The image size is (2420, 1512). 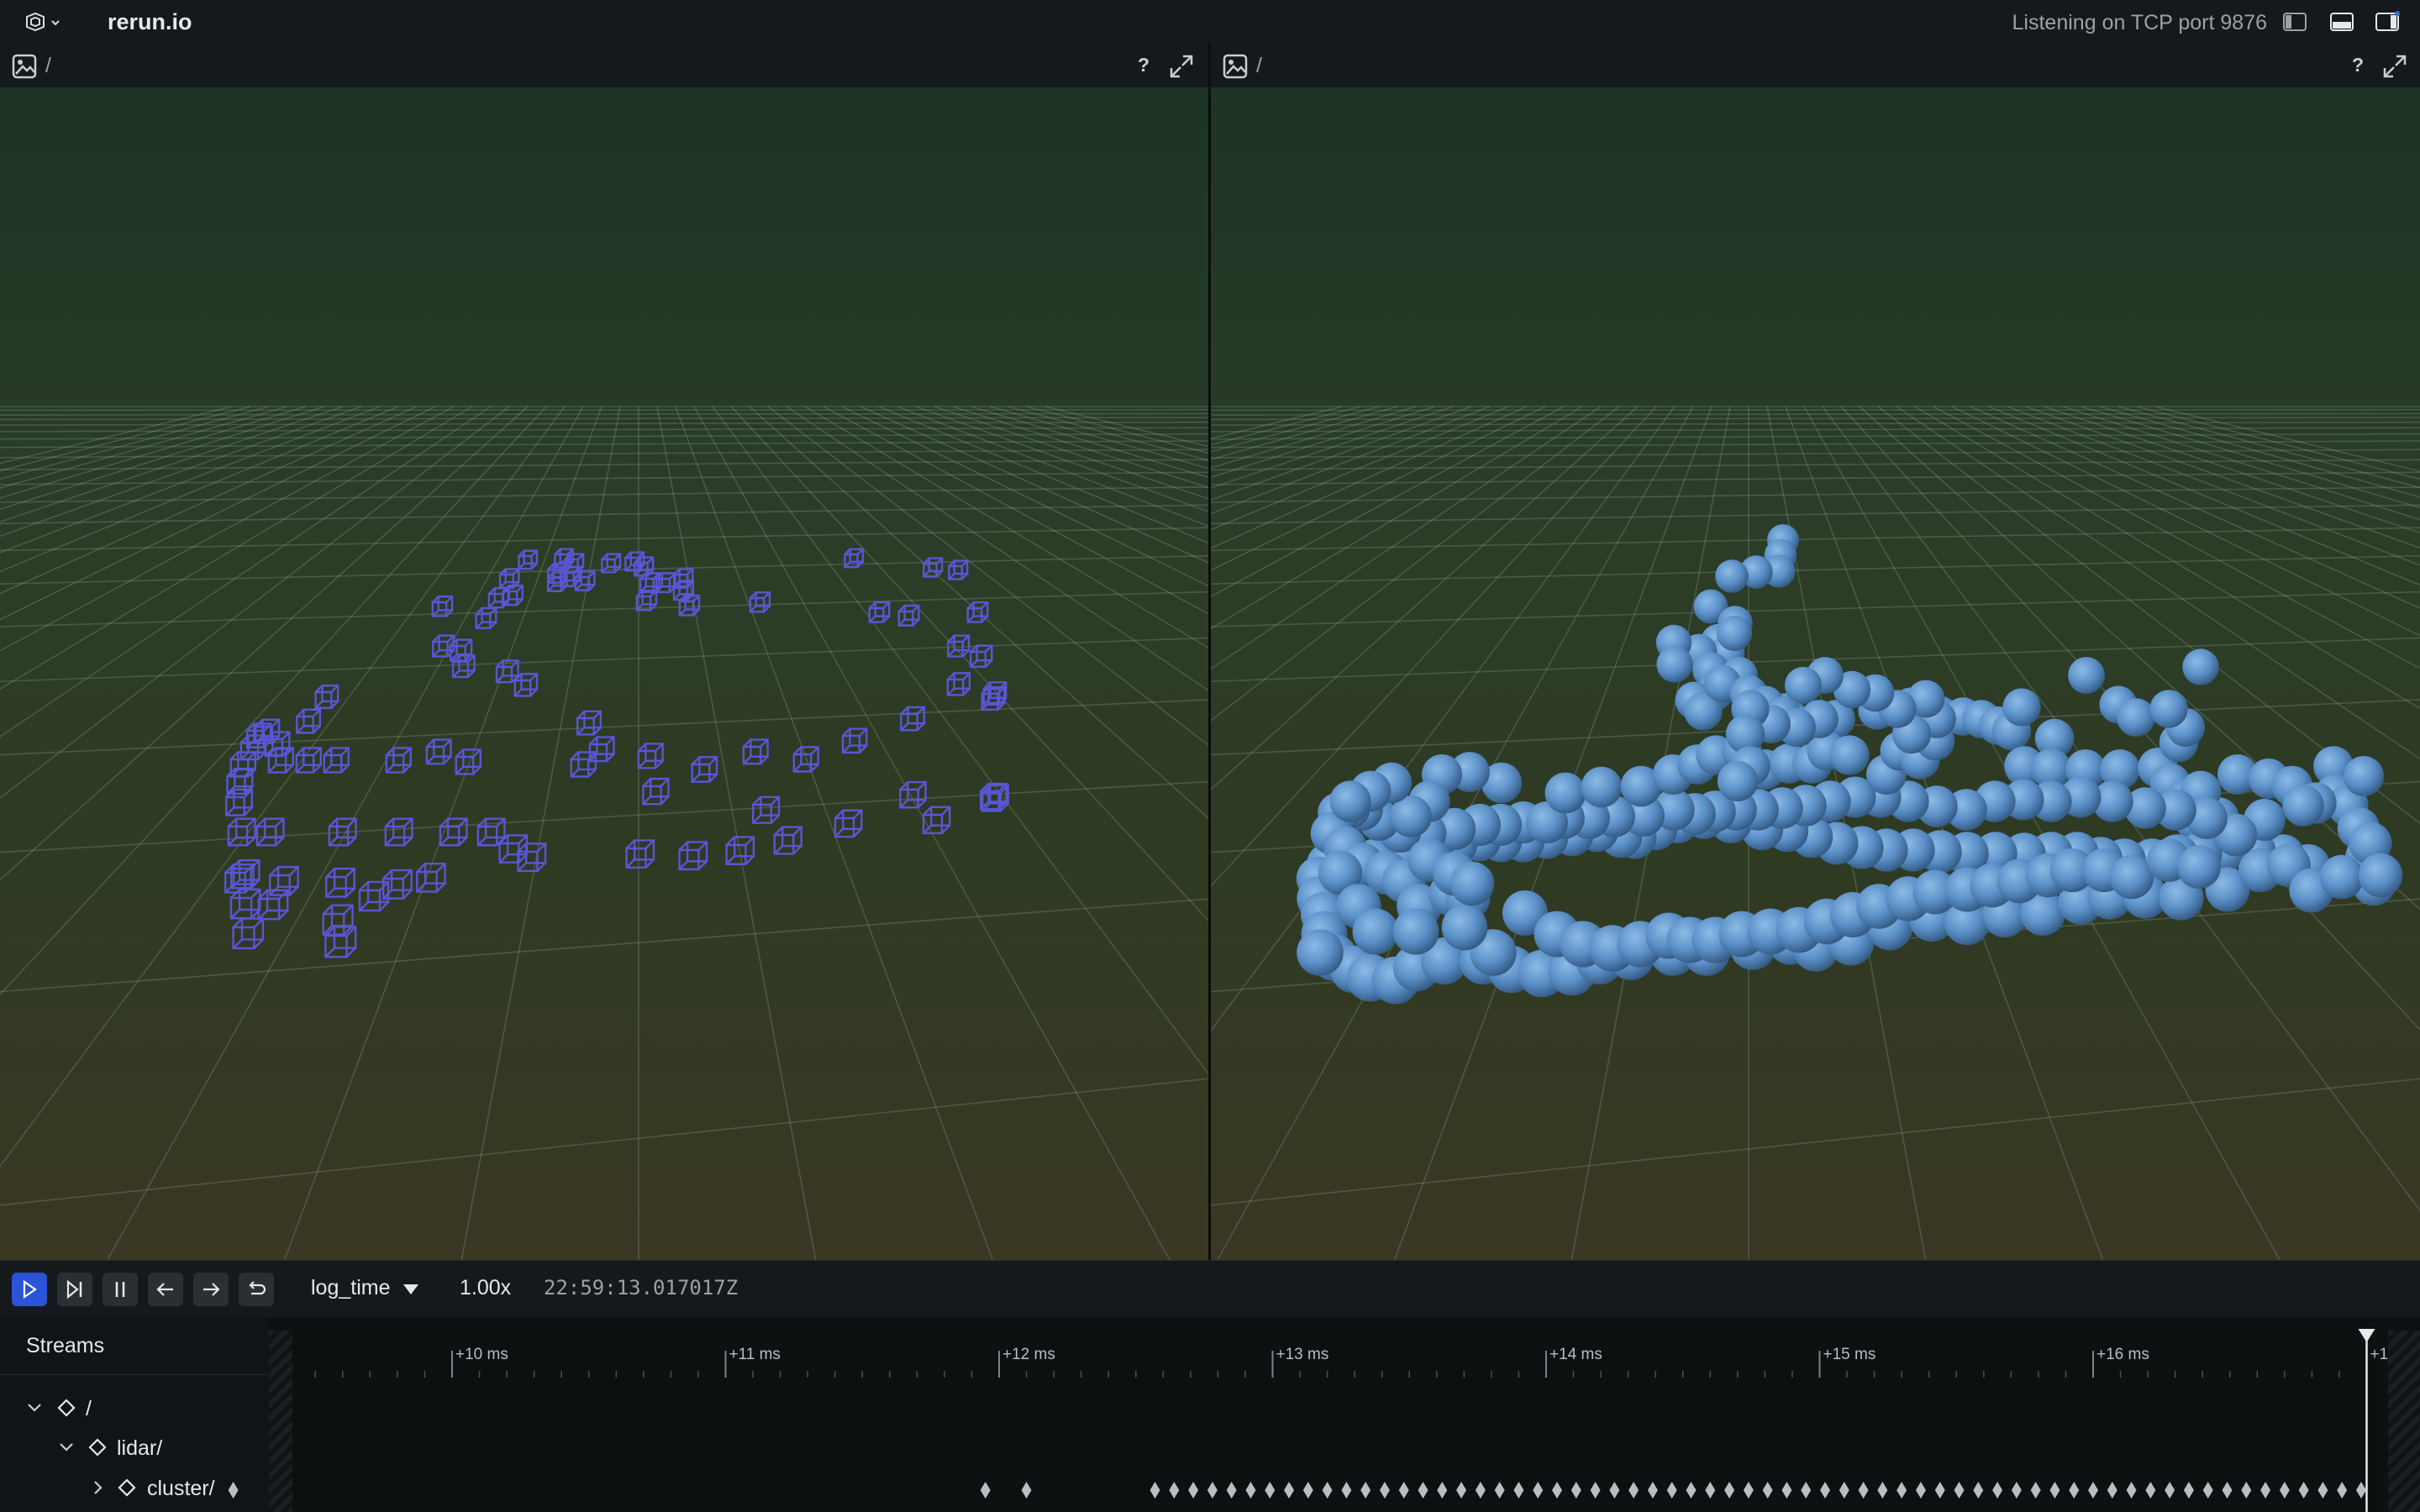 I want to click on current-time: 22:59:13.017017Z, so click(x=641, y=1287).